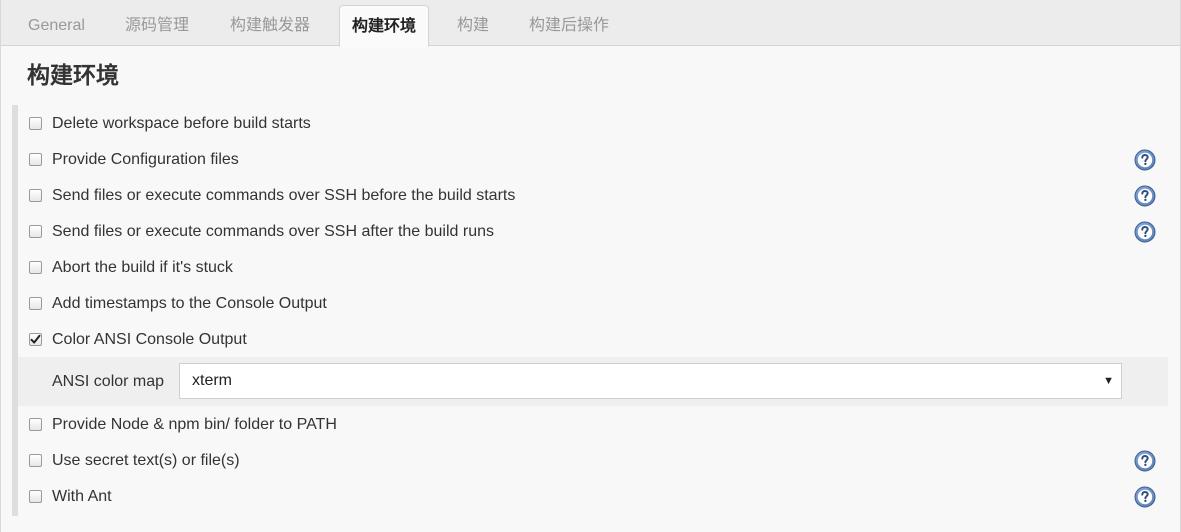  Describe the element at coordinates (145, 159) in the screenshot. I see `option-label: Provide Configuration files` at that location.